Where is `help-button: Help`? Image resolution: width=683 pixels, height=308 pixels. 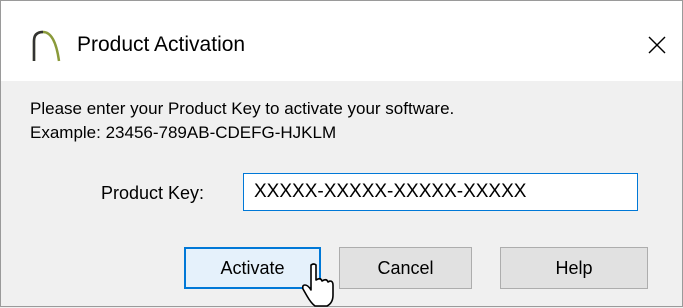 help-button: Help is located at coordinates (574, 268).